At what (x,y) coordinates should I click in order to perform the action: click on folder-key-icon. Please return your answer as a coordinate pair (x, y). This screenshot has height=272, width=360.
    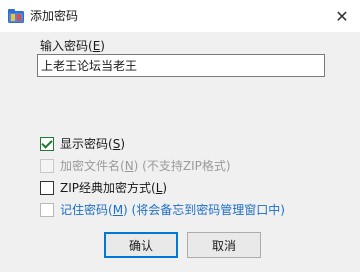
    Looking at the image, I should click on (16, 16).